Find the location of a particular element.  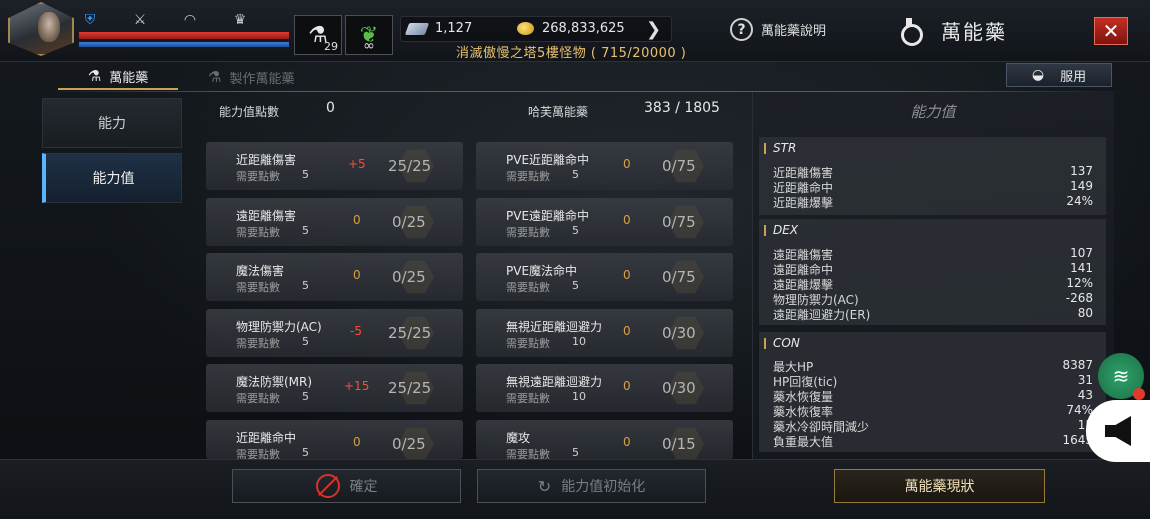

speaker-icon is located at coordinates (1118, 431).